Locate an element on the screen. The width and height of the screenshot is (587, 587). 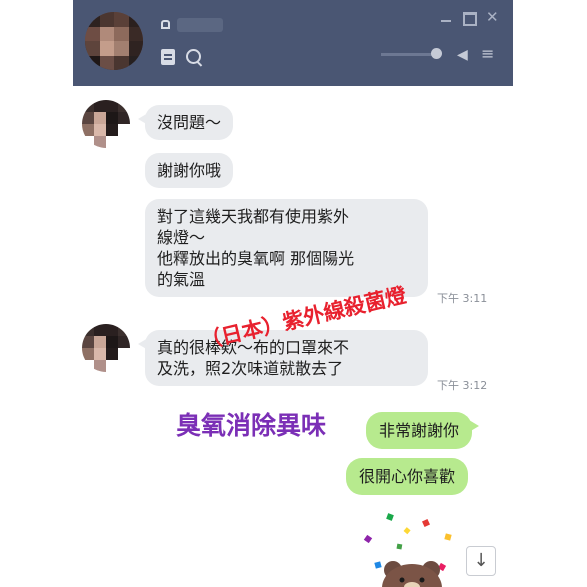
lock-icon is located at coordinates (165, 24).